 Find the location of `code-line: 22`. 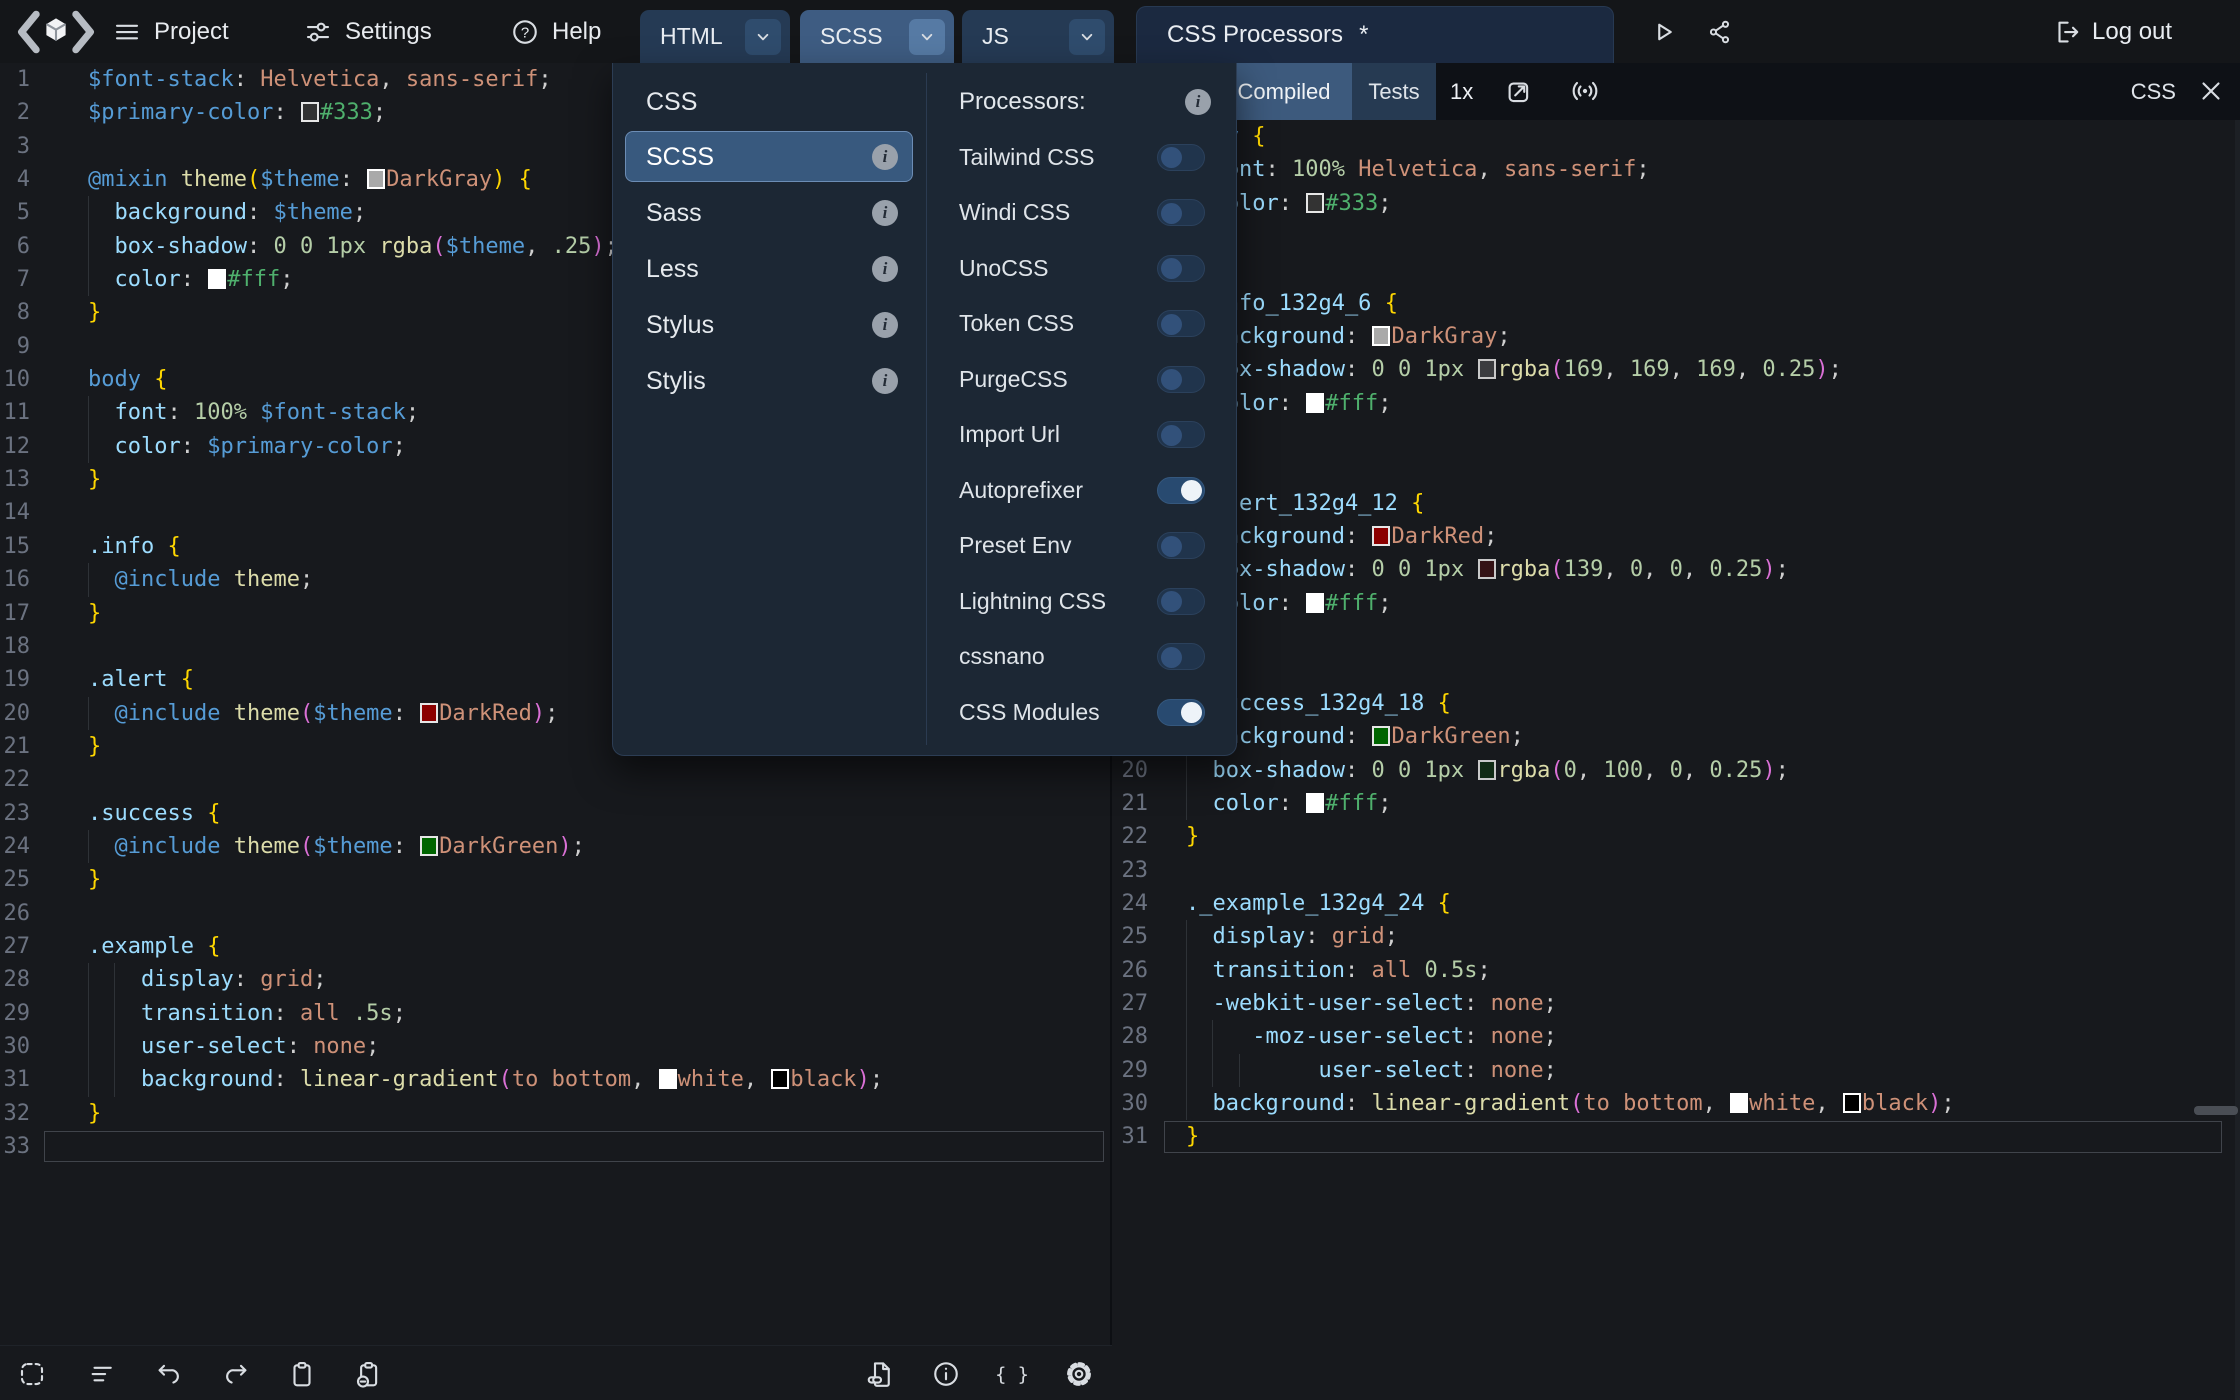

code-line: 22 is located at coordinates (555, 779).